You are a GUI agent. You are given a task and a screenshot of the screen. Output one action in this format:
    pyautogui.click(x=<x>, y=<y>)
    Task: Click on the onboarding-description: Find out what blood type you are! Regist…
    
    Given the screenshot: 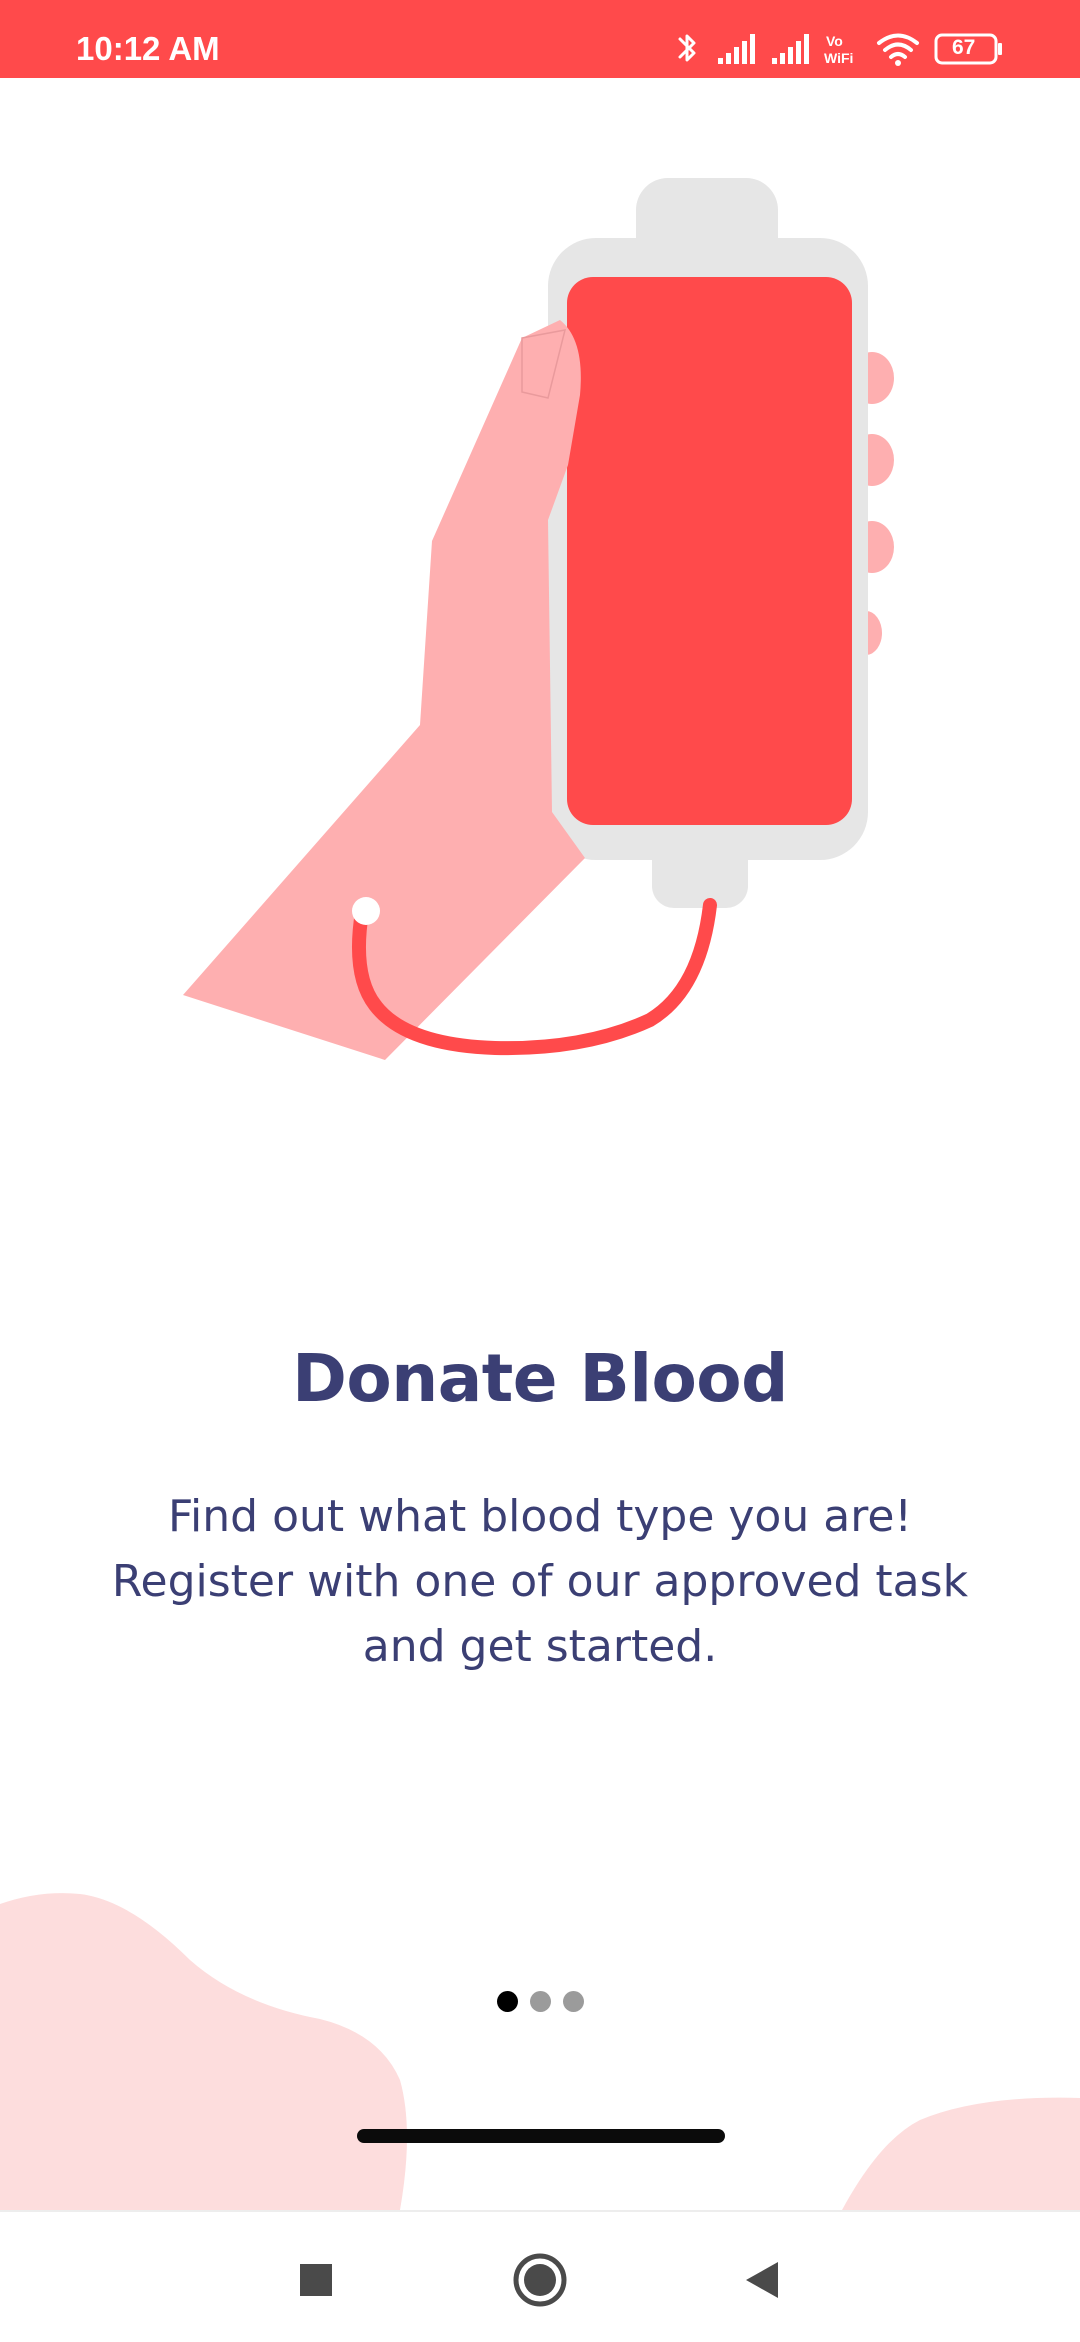 What is the action you would take?
    pyautogui.click(x=540, y=1581)
    